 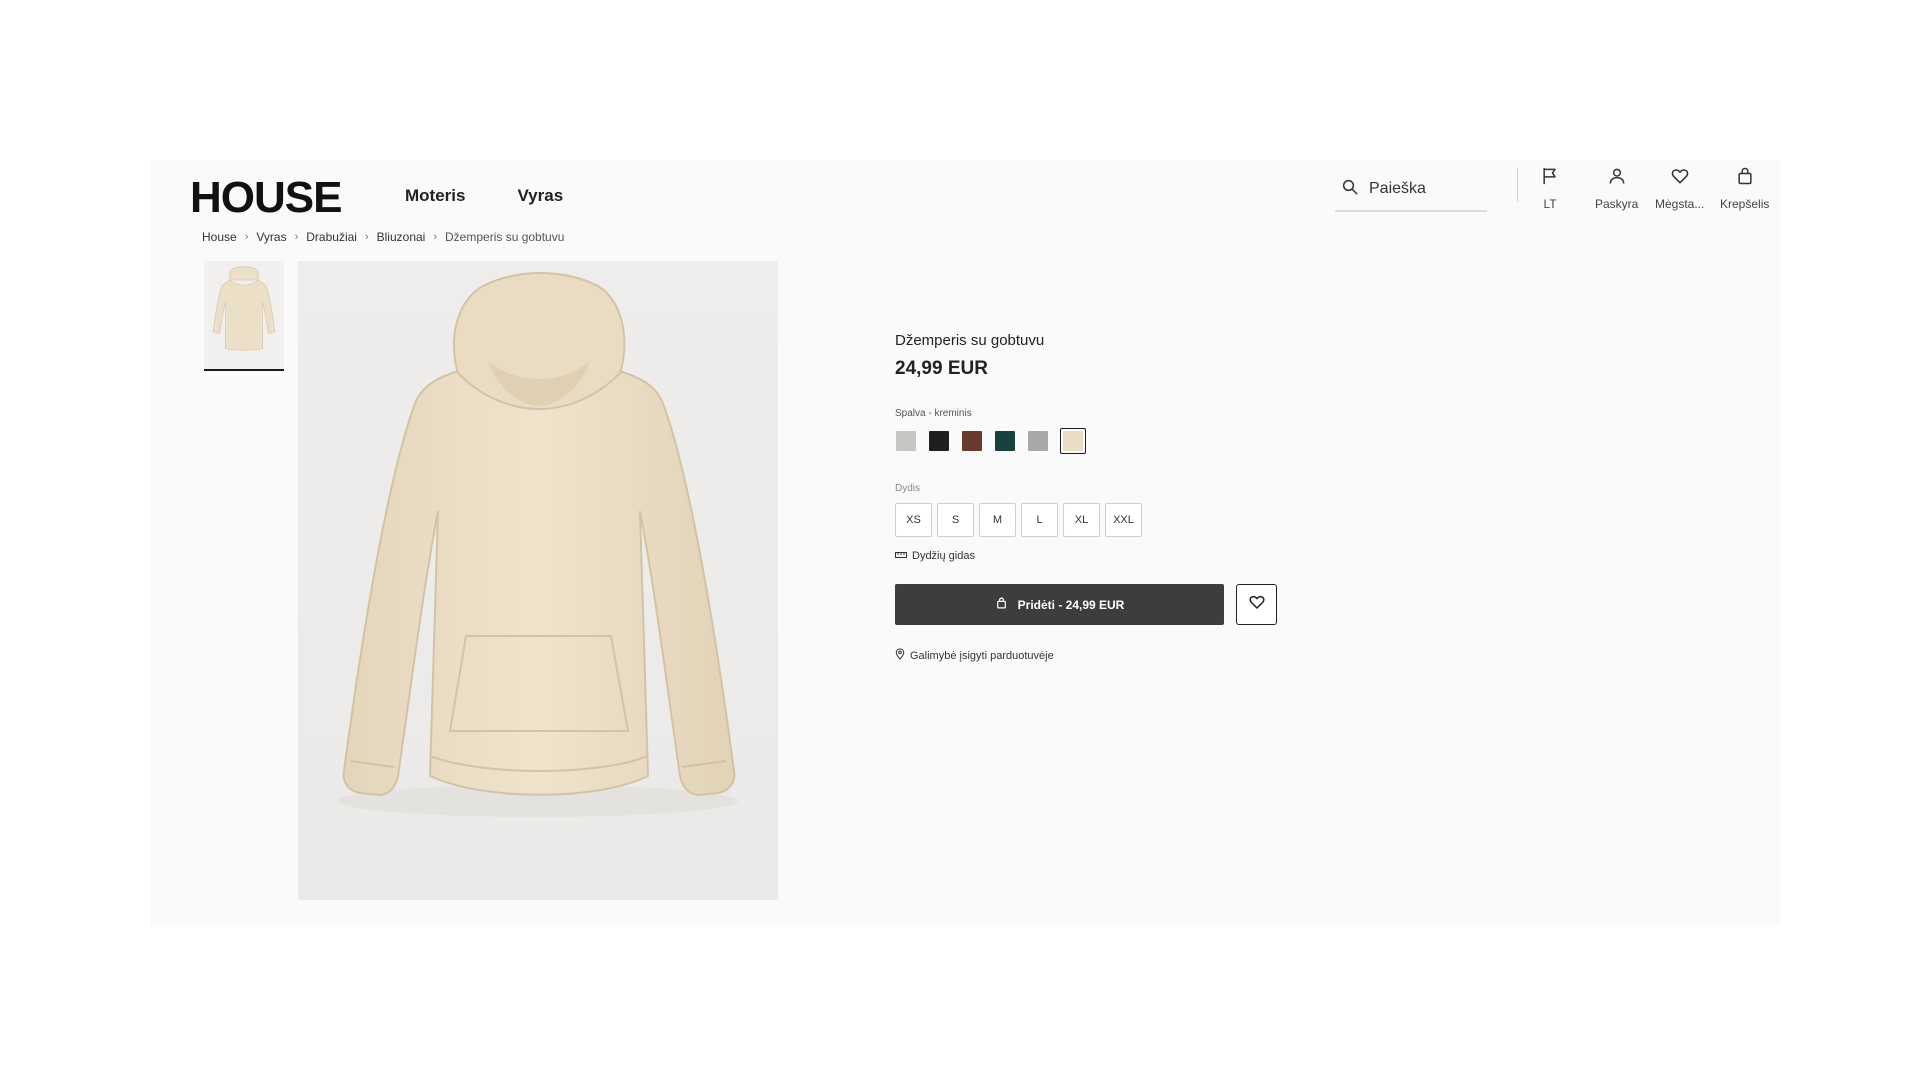 What do you see at coordinates (901, 556) in the screenshot?
I see `ruler-icon` at bounding box center [901, 556].